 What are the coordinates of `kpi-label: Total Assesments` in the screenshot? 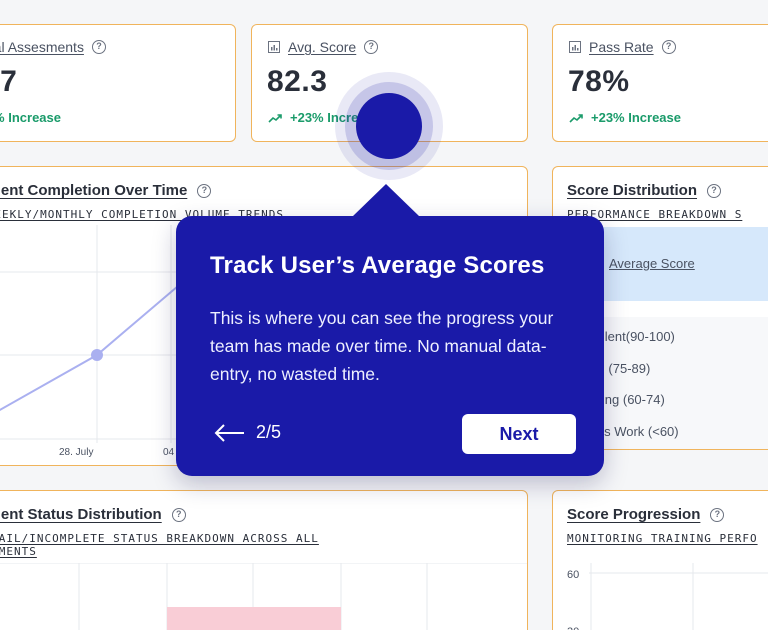 It's located at (42, 47).